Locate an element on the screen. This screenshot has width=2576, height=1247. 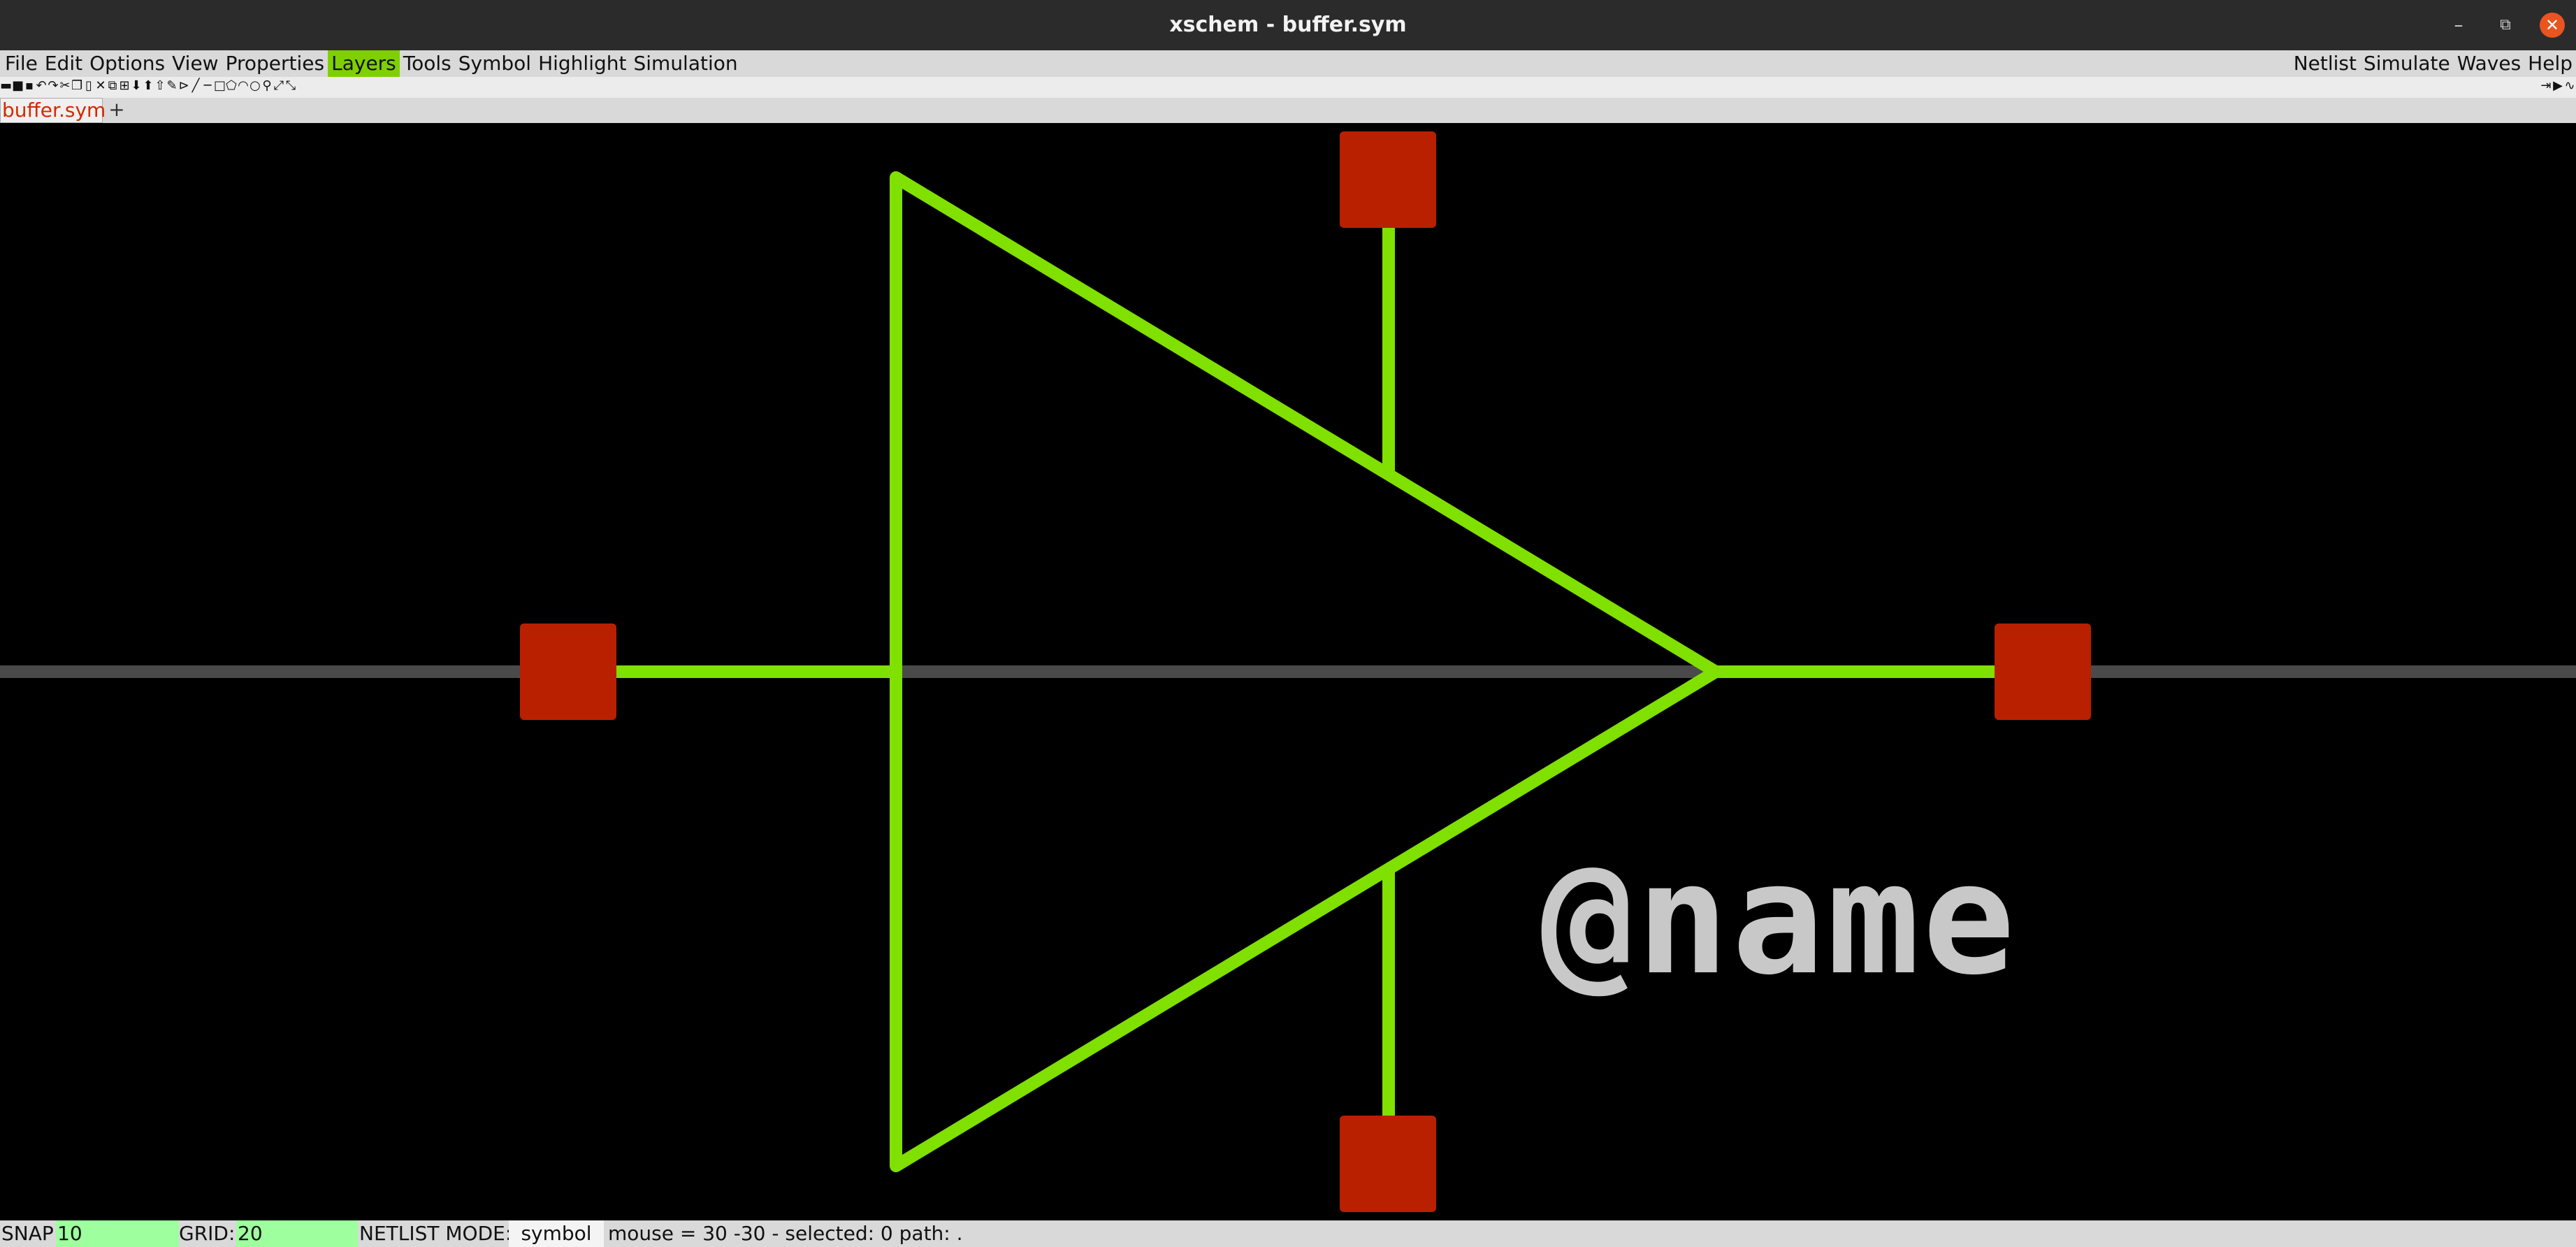
menu-file: File is located at coordinates (21, 63).